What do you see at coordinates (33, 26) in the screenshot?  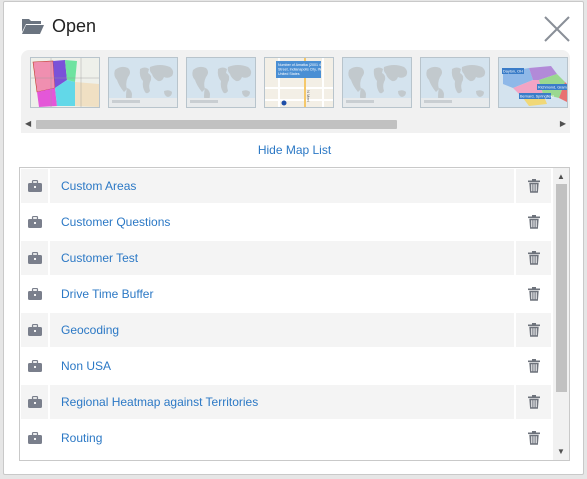 I see `folder-open-icon` at bounding box center [33, 26].